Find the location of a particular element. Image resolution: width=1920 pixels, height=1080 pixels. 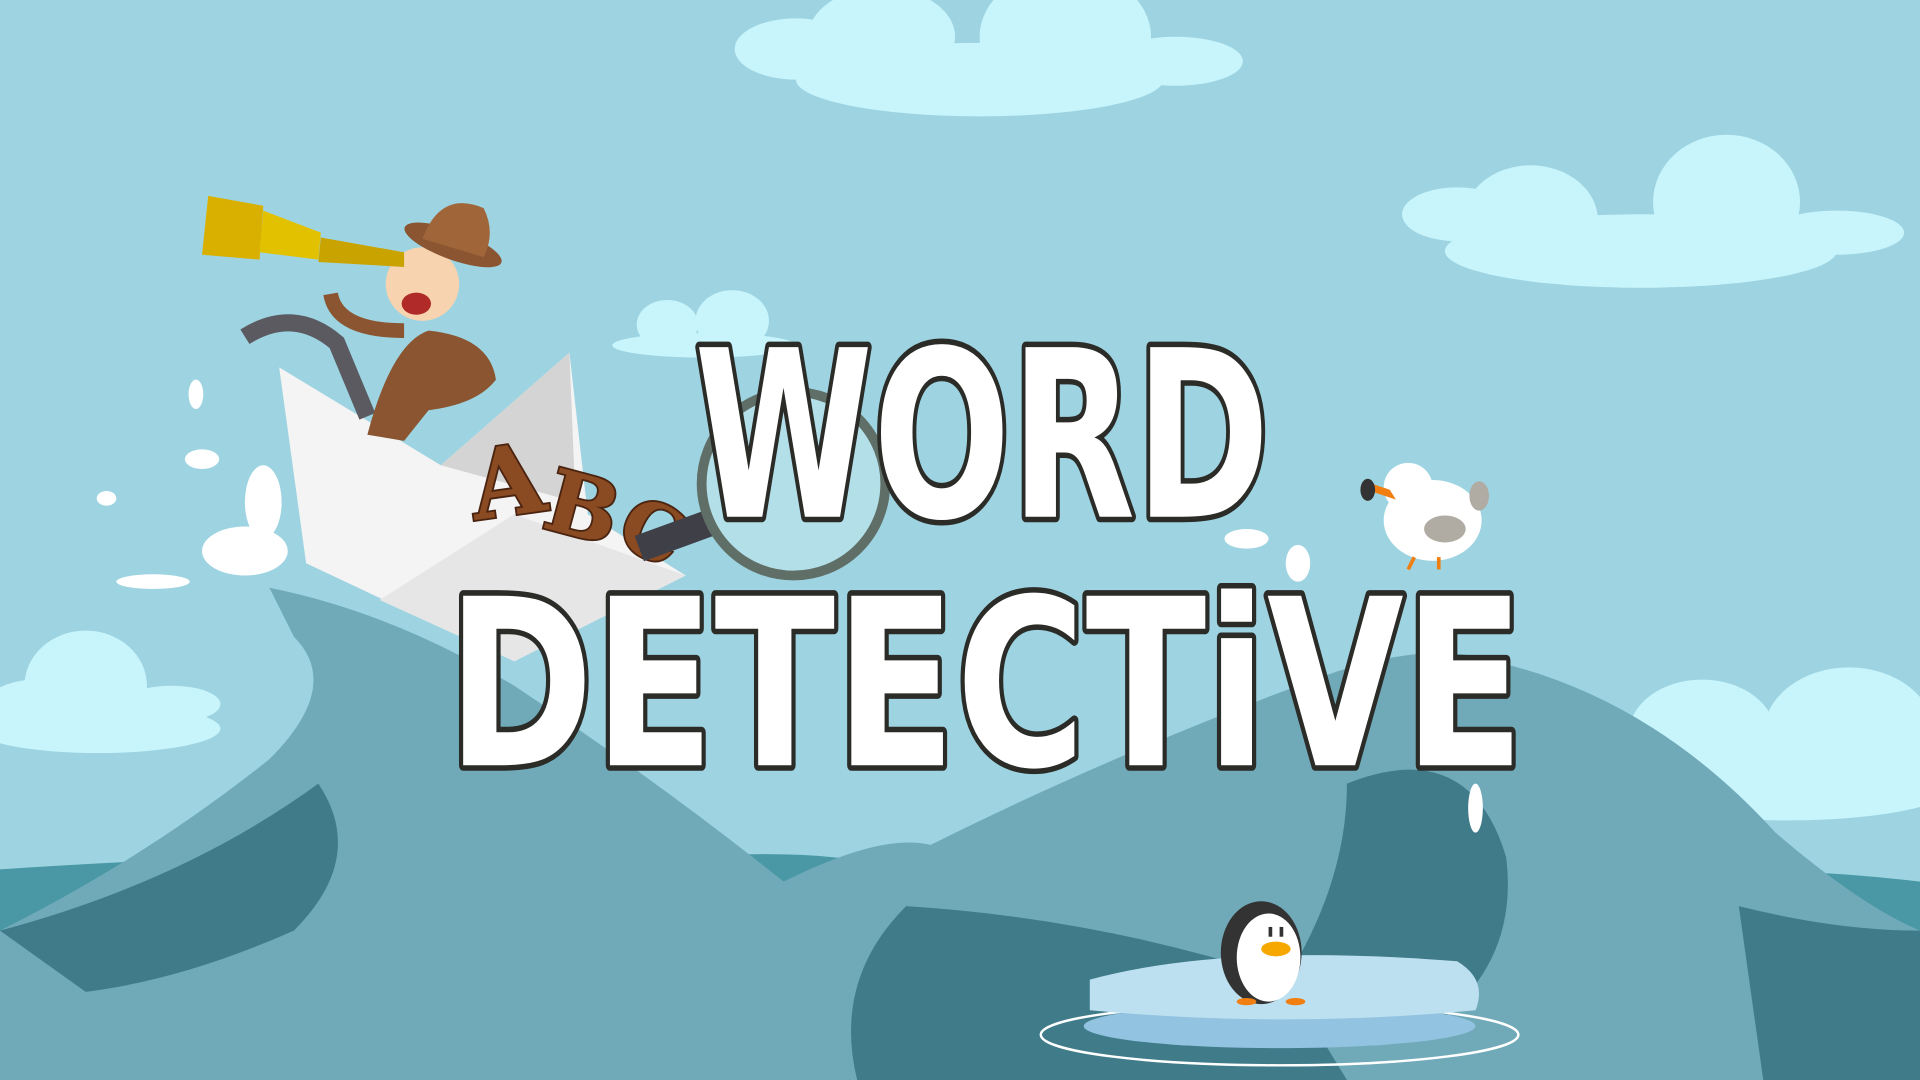

title-line-detective: DETECTiVE is located at coordinates (986, 684).